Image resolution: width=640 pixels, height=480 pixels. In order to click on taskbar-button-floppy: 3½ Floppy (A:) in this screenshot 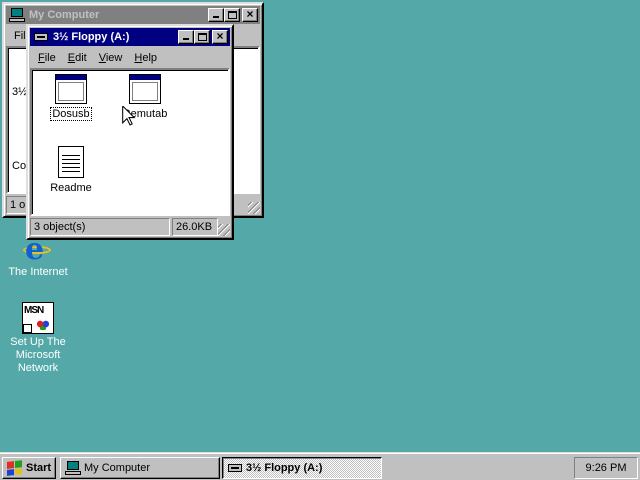, I will do `click(302, 468)`.